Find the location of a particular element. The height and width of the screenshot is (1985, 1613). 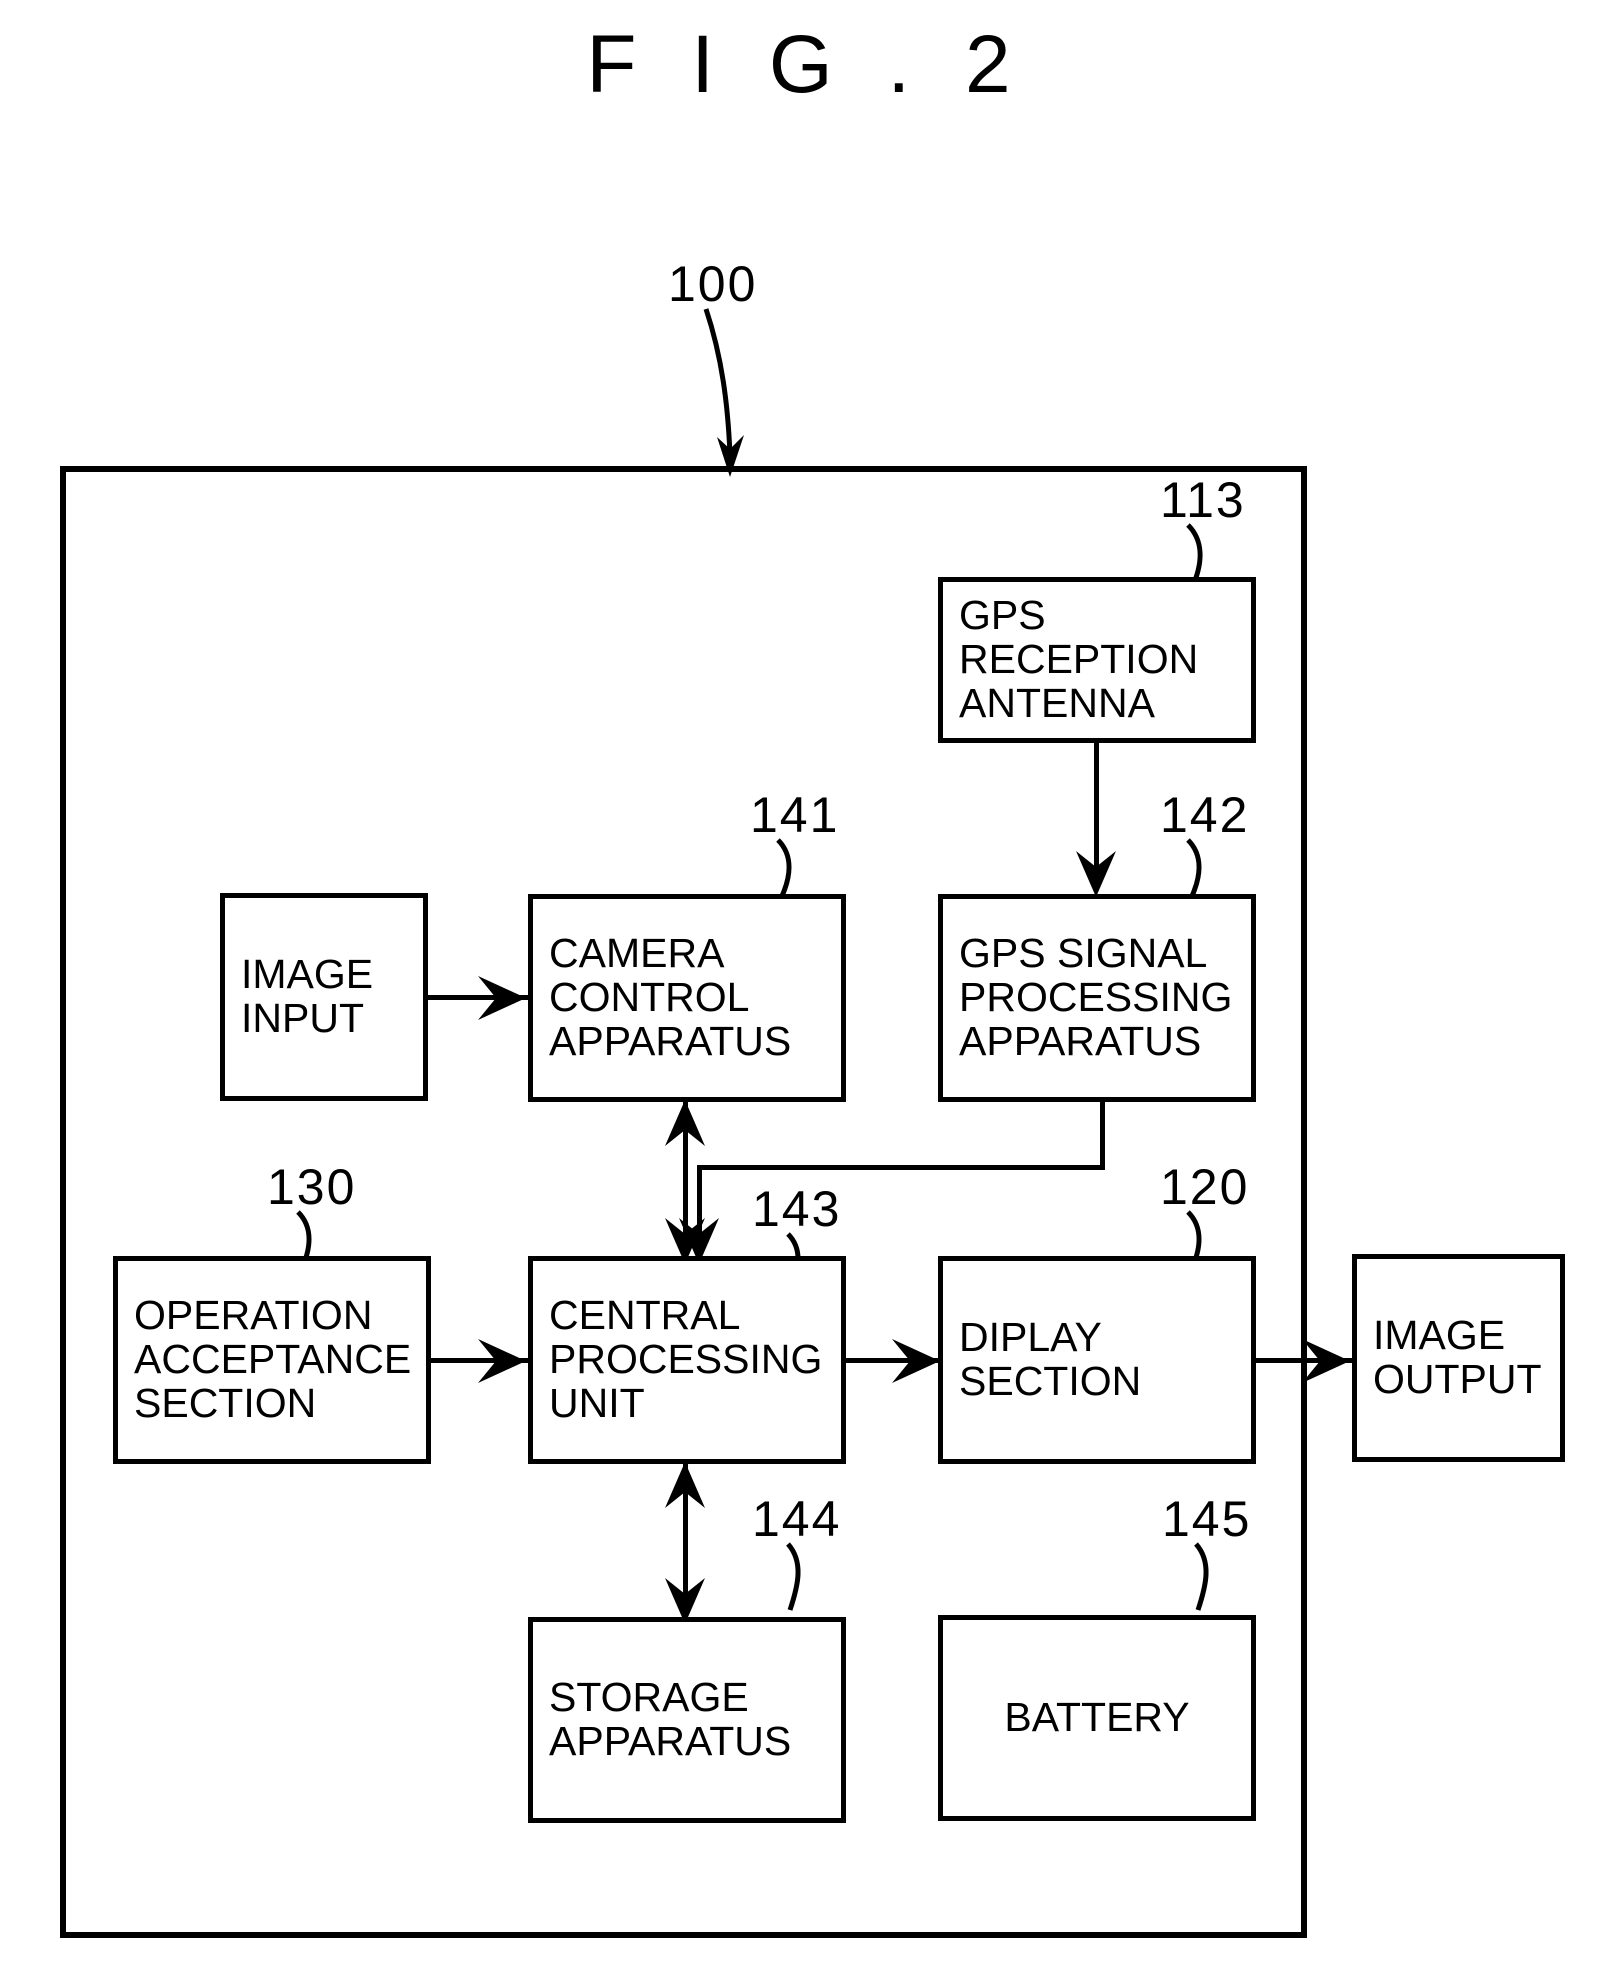

node-operation-acceptance-section-label: OPERATION ACCEPTANCE SECTION is located at coordinates (273, 1359).